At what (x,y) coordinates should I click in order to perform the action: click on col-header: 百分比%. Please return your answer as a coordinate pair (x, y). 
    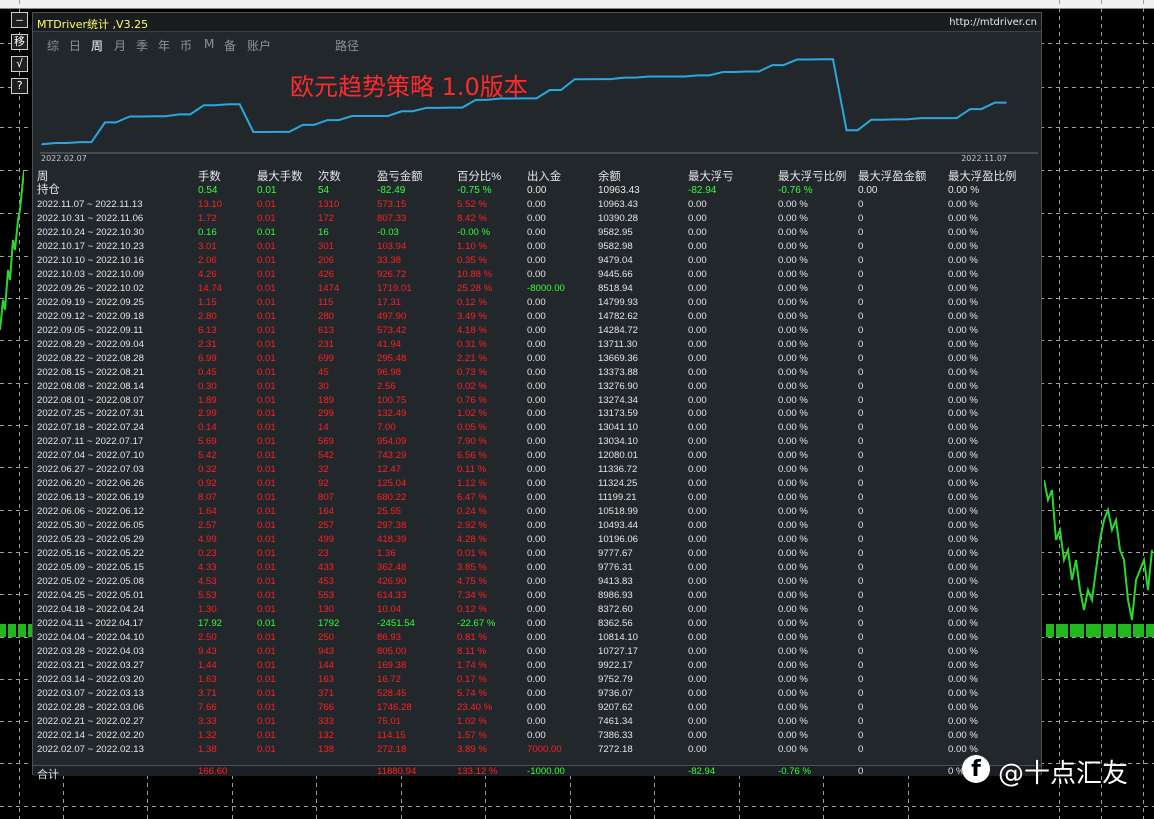
    Looking at the image, I should click on (479, 177).